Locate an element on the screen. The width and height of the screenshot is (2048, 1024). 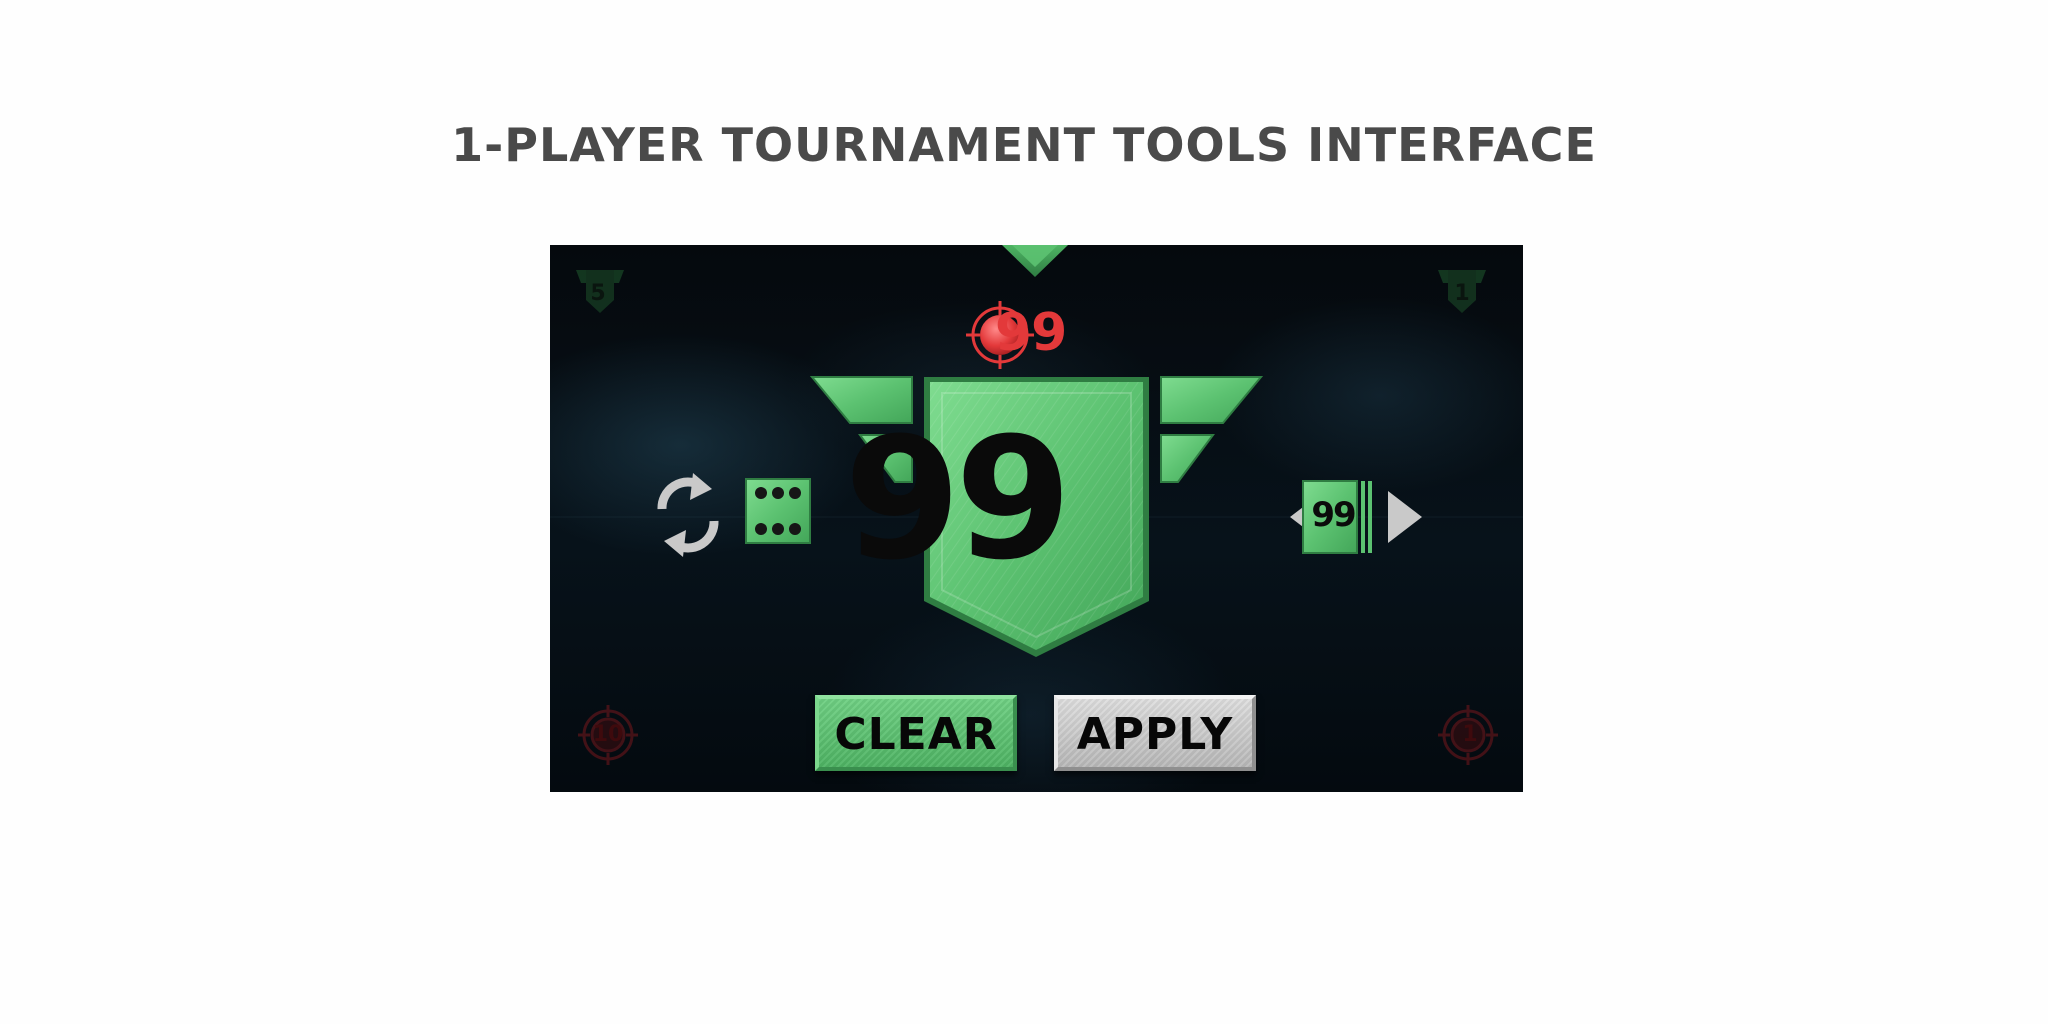
dice-six-icon is located at coordinates (778, 511).